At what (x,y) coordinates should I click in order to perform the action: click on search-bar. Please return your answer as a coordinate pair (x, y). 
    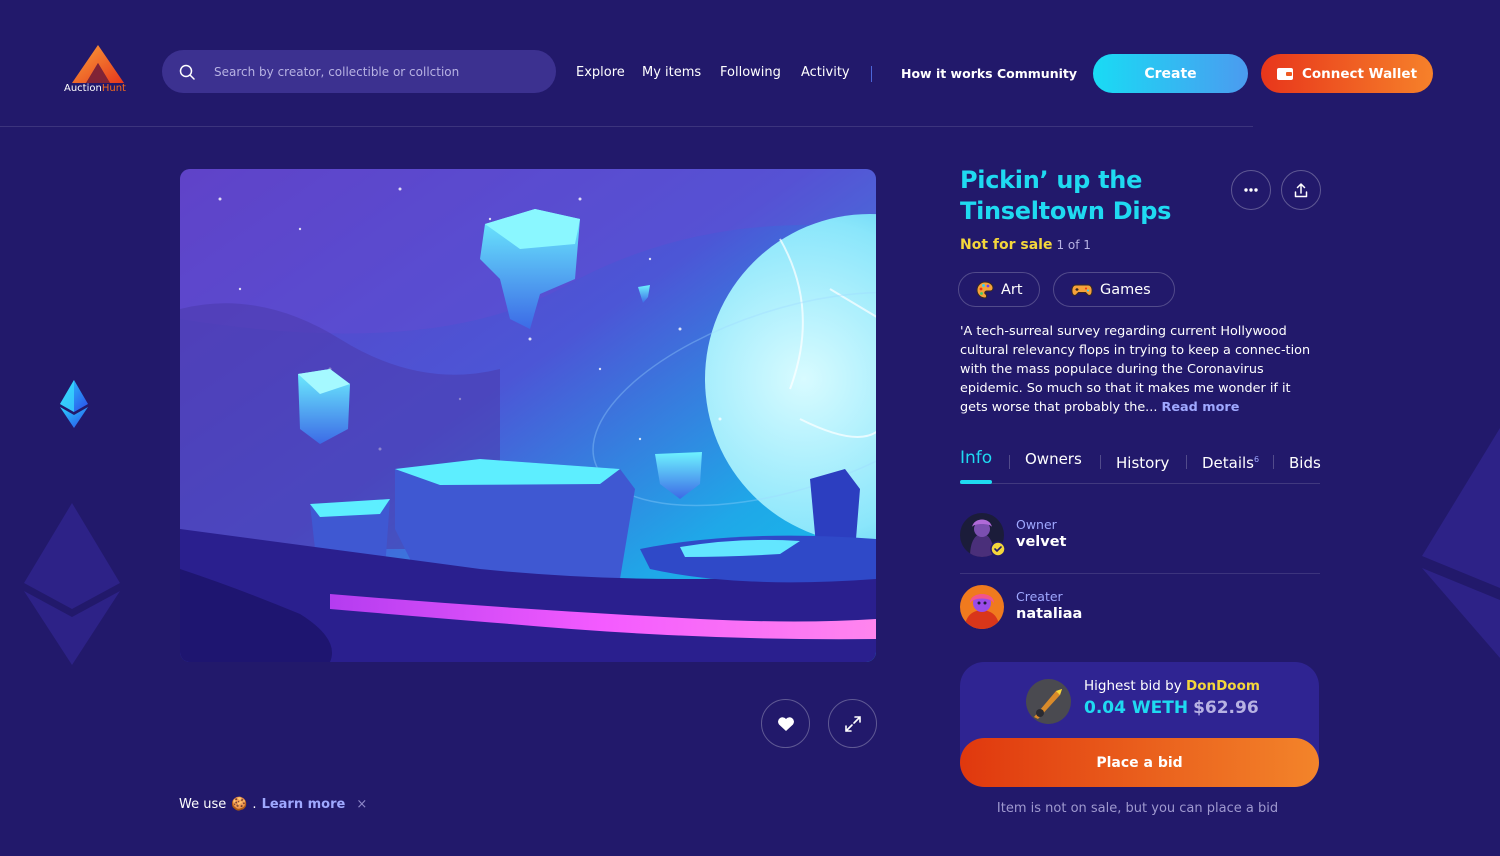
    Looking at the image, I should click on (359, 71).